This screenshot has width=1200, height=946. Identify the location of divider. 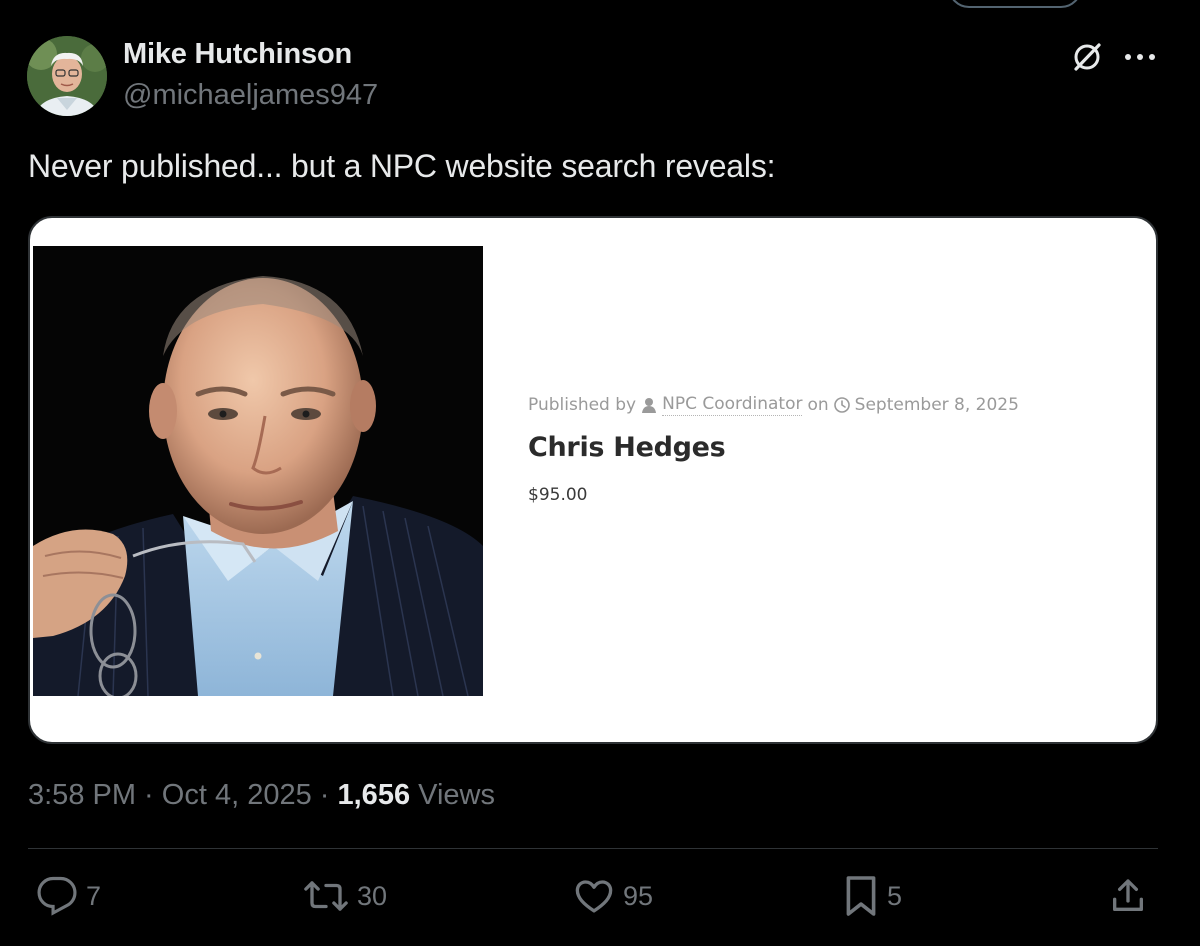
(593, 848).